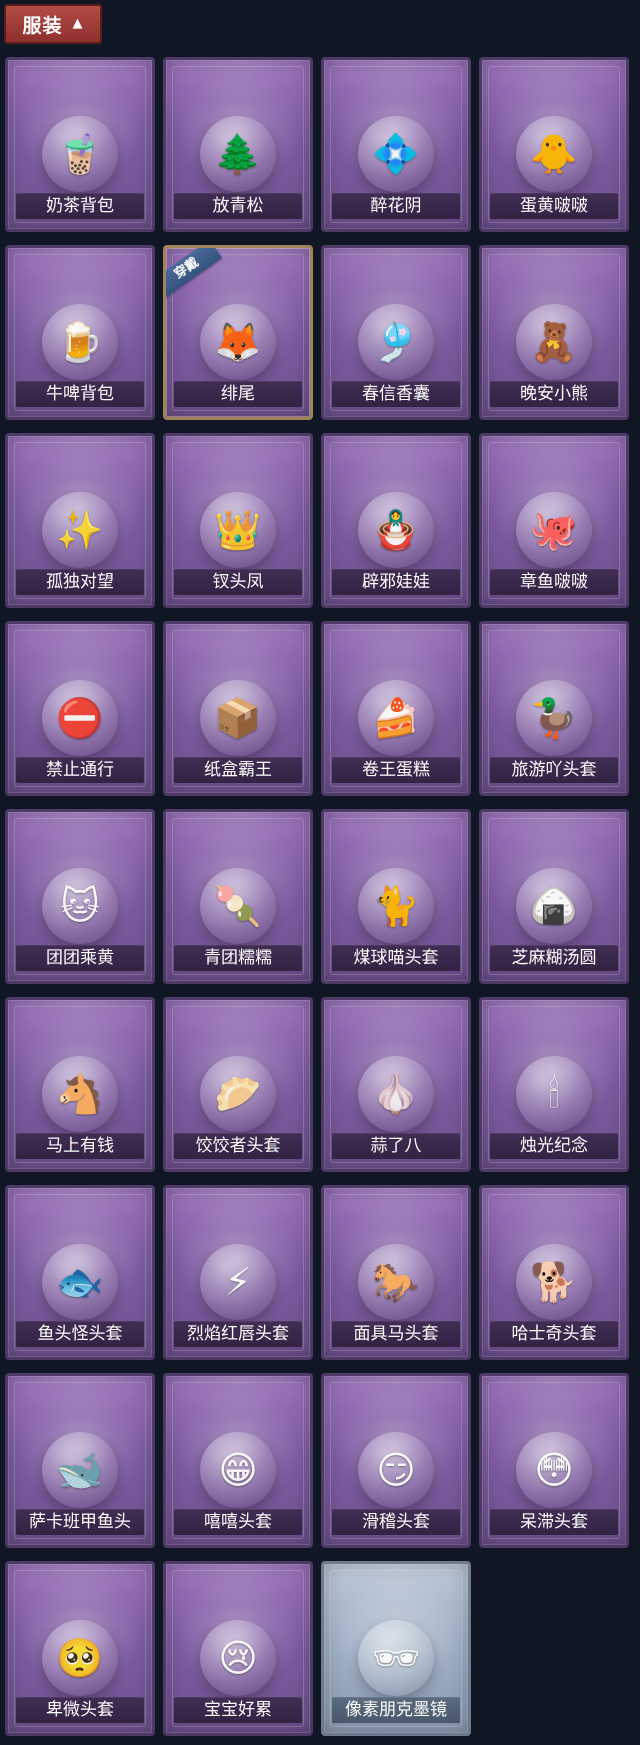  Describe the element at coordinates (80, 342) in the screenshot. I see `costume-item-icon: 🍺` at that location.